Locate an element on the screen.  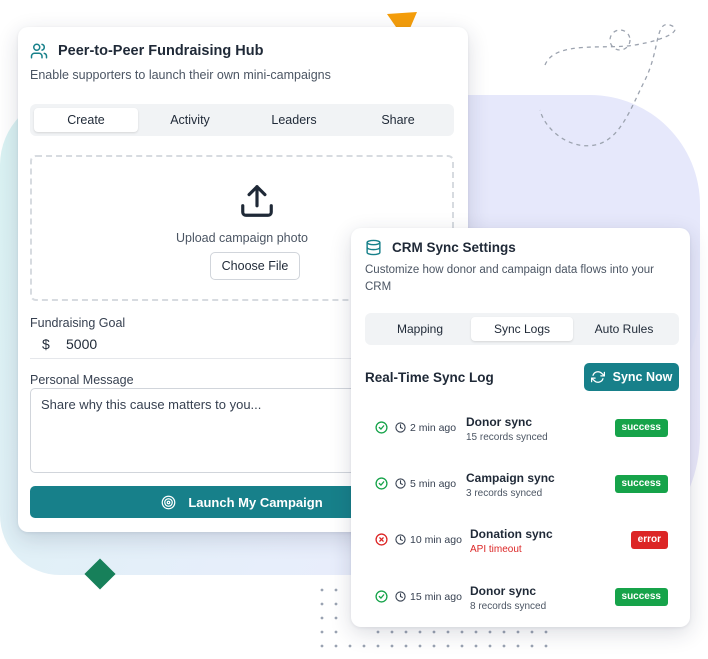
fundraising-header: Peer-to-Peer Fundraising Hub is located at coordinates (146, 51).